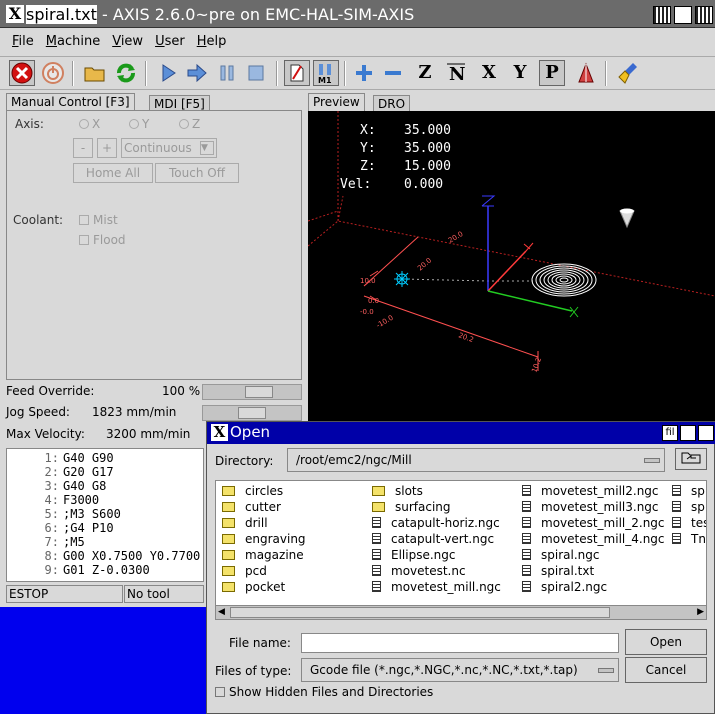 The width and height of the screenshot is (715, 714). What do you see at coordinates (520, 73) in the screenshot?
I see `view-y-icon: Y` at bounding box center [520, 73].